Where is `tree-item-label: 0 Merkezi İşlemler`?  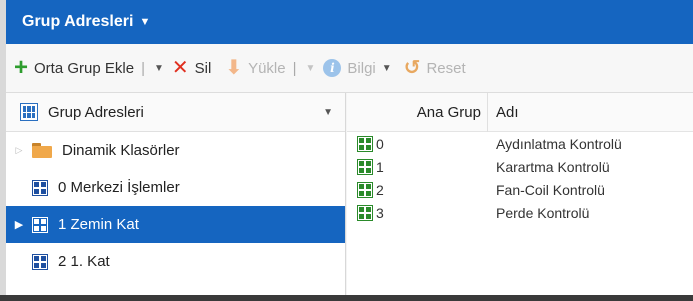 tree-item-label: 0 Merkezi İşlemler is located at coordinates (119, 187).